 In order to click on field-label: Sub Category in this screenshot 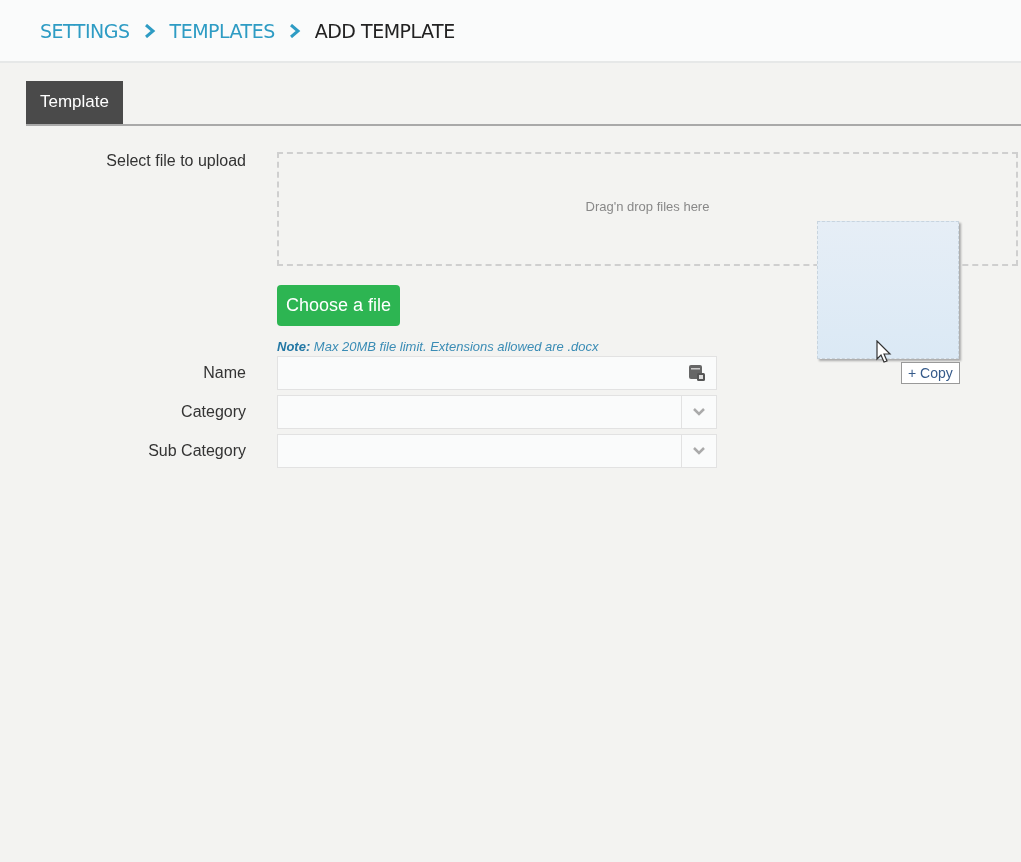, I will do `click(197, 451)`.